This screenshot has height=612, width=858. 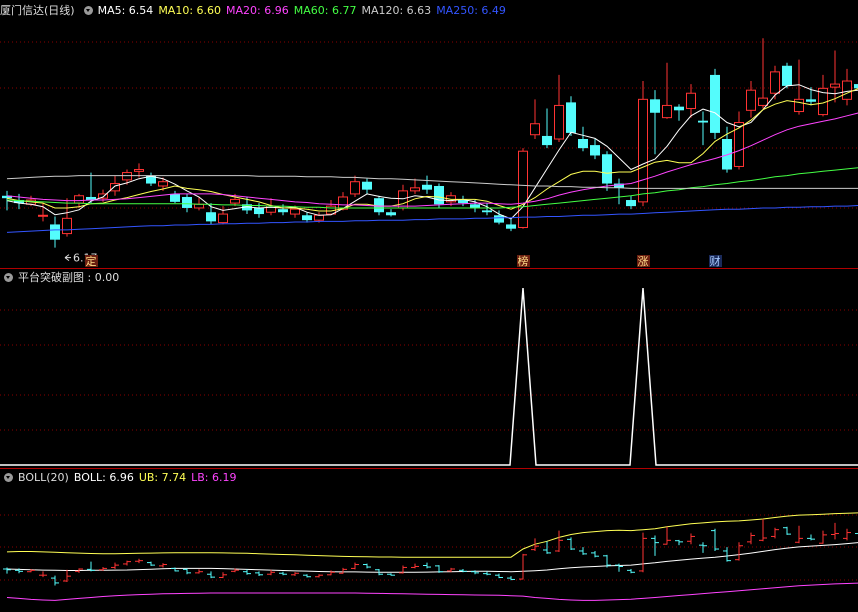 I want to click on boll-legend: BOLL: 6.96 UB: 7.74 LB: 6.19, so click(x=158, y=477).